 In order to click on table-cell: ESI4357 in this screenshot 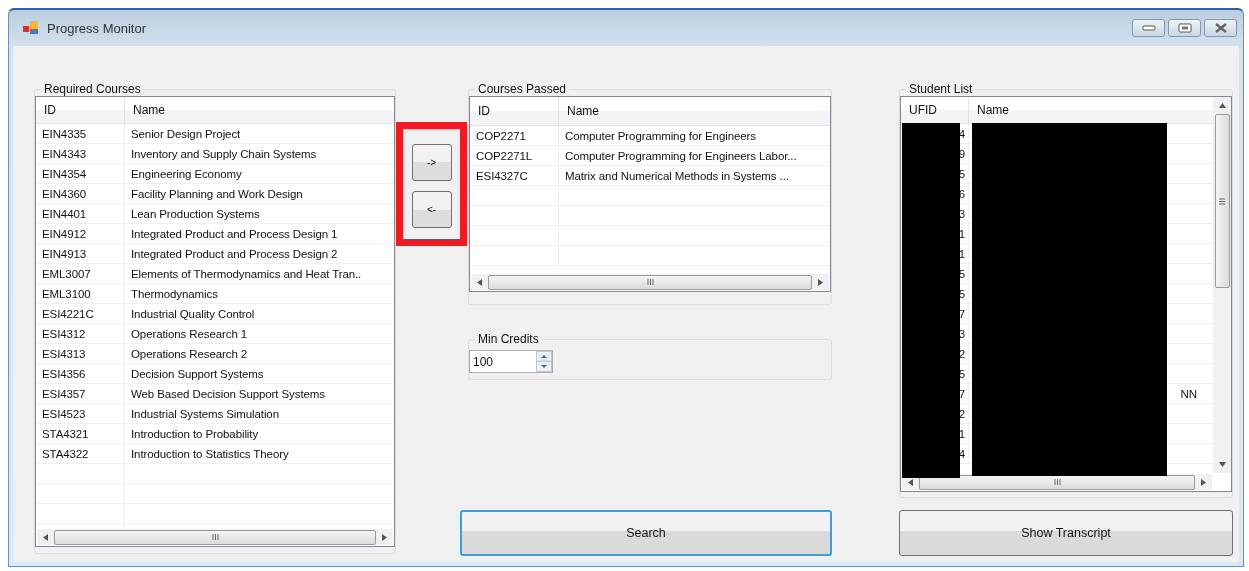, I will do `click(80, 393)`.